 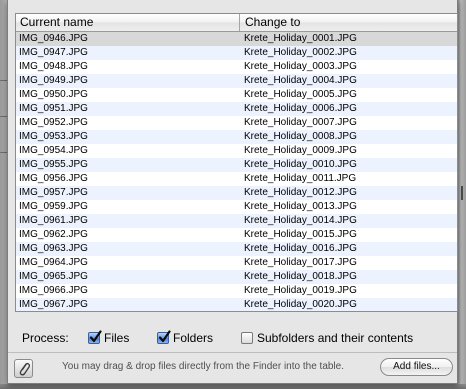 I want to click on change-to-cell: Krete_Holiday_0006.JPG, so click(x=300, y=108).